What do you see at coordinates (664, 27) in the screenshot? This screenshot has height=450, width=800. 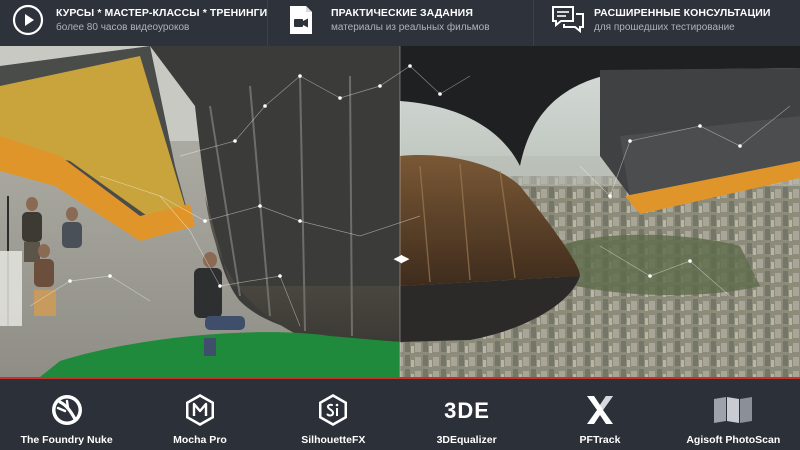 I see `feature-subtitle: для прошедших тестирование` at bounding box center [664, 27].